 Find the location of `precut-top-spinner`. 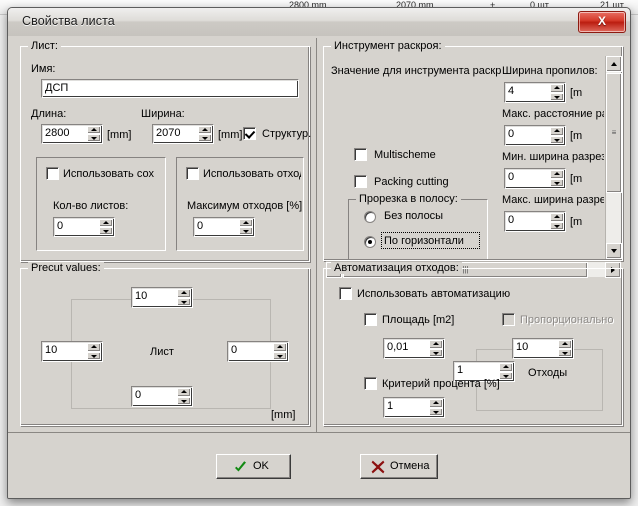

precut-top-spinner is located at coordinates (184, 297).